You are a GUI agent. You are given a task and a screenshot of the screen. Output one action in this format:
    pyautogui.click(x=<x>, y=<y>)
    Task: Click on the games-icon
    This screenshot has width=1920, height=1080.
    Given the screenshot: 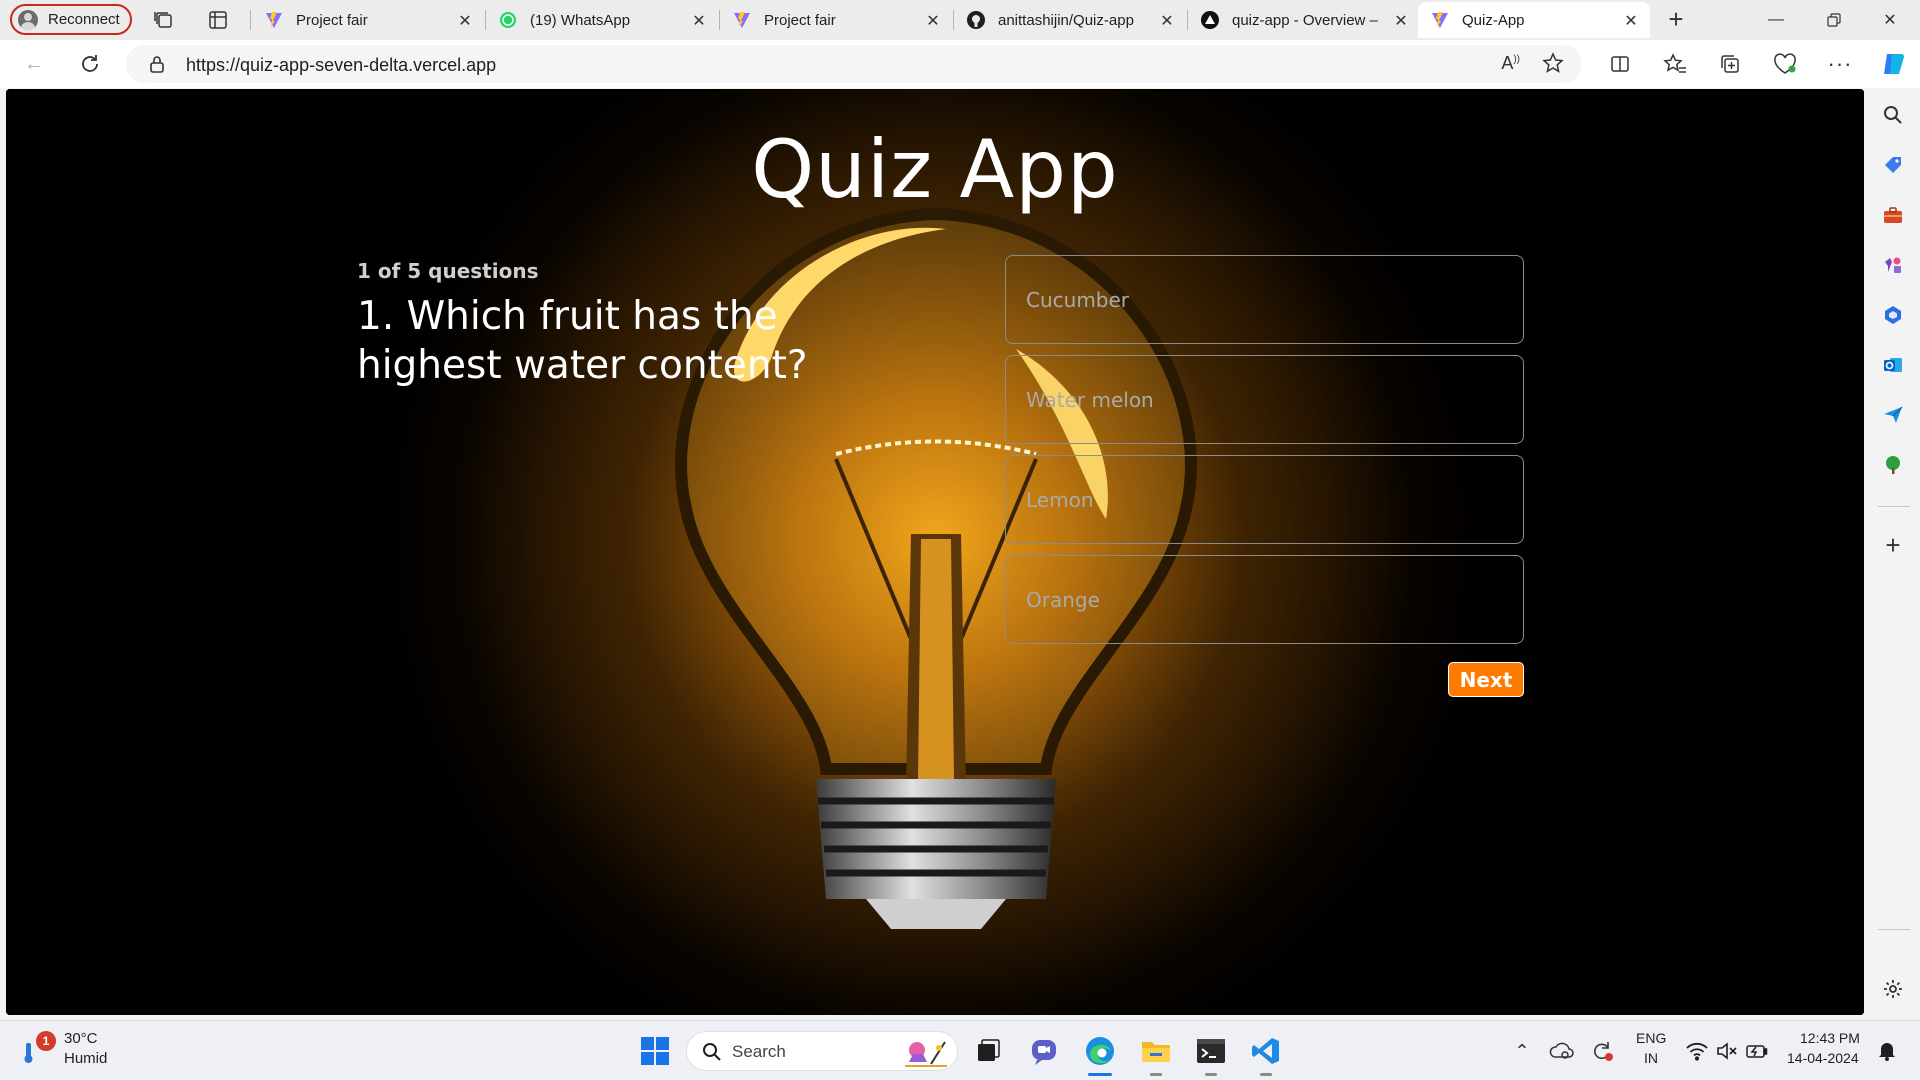 What is the action you would take?
    pyautogui.click(x=1893, y=265)
    